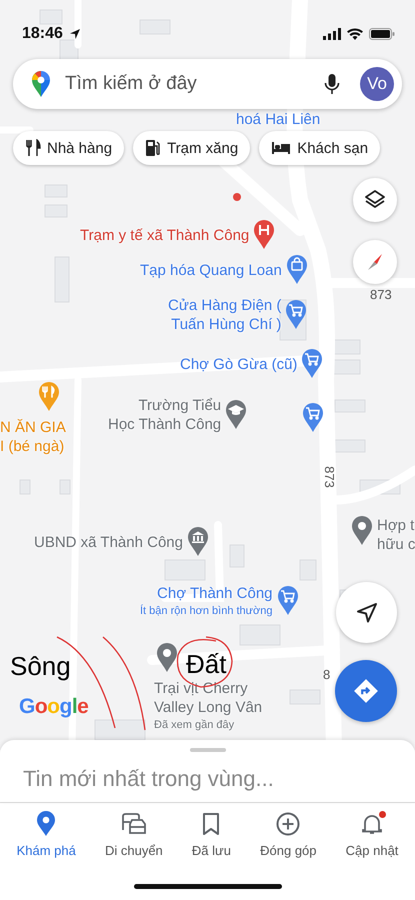 The width and height of the screenshot is (415, 900). Describe the element at coordinates (68, 148) in the screenshot. I see `category-chip: Nhà hàng` at that location.